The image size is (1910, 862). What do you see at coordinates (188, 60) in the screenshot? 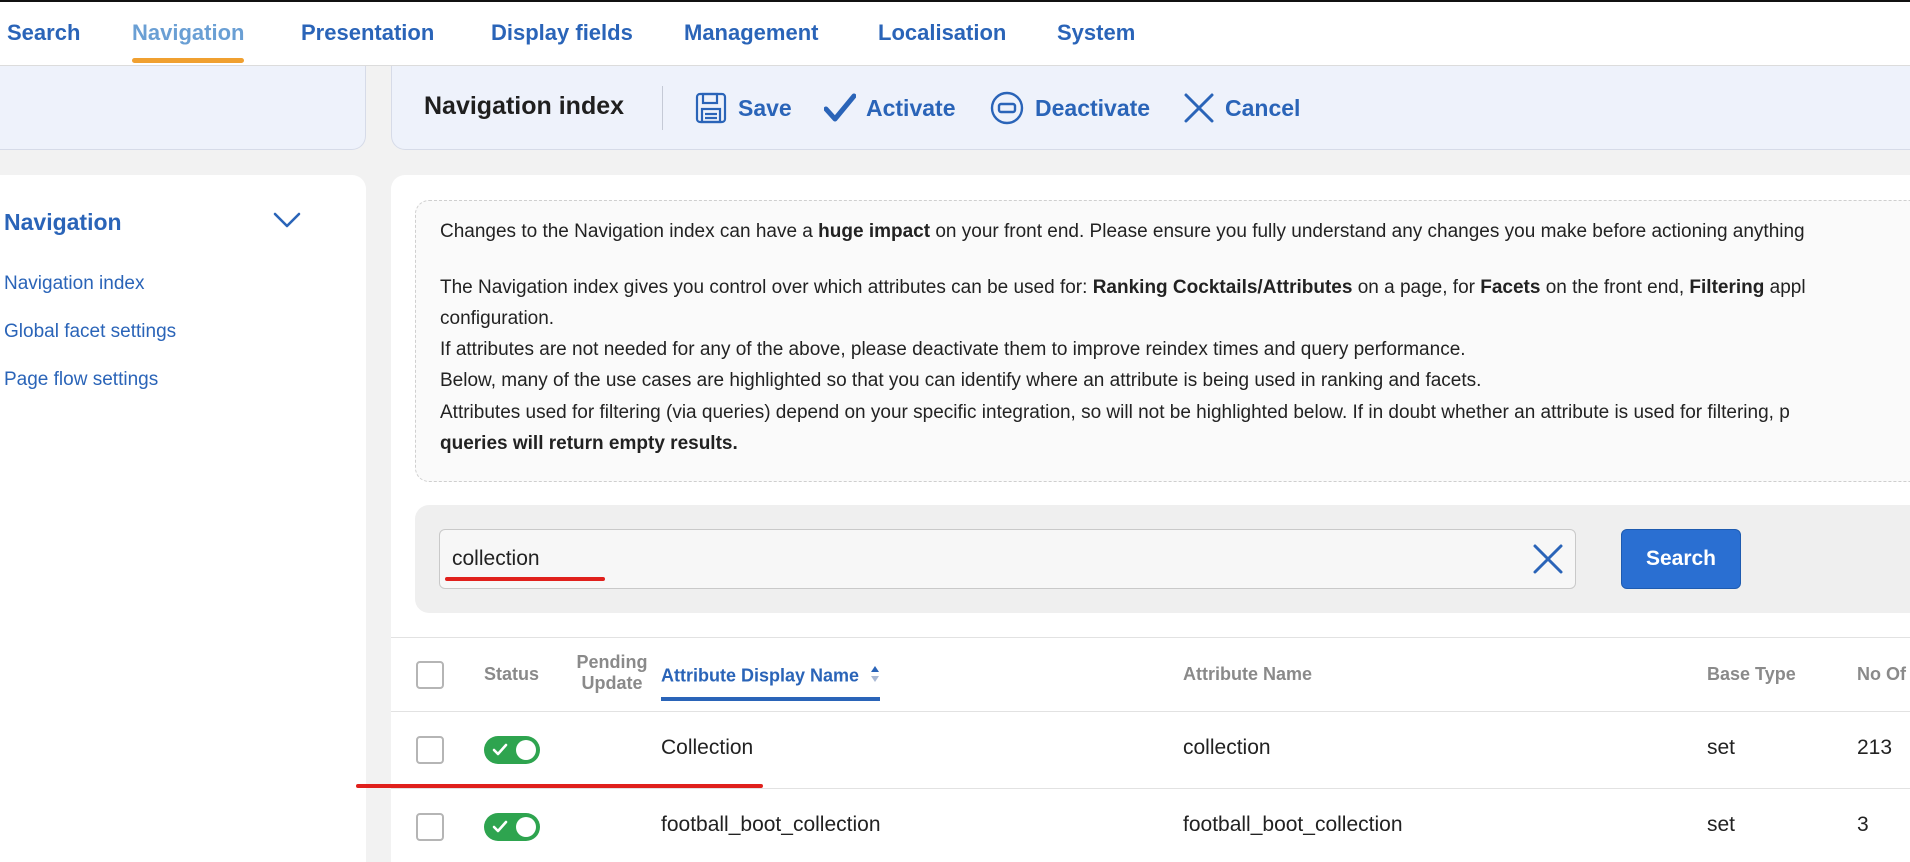
I see `active-tab-indicator` at bounding box center [188, 60].